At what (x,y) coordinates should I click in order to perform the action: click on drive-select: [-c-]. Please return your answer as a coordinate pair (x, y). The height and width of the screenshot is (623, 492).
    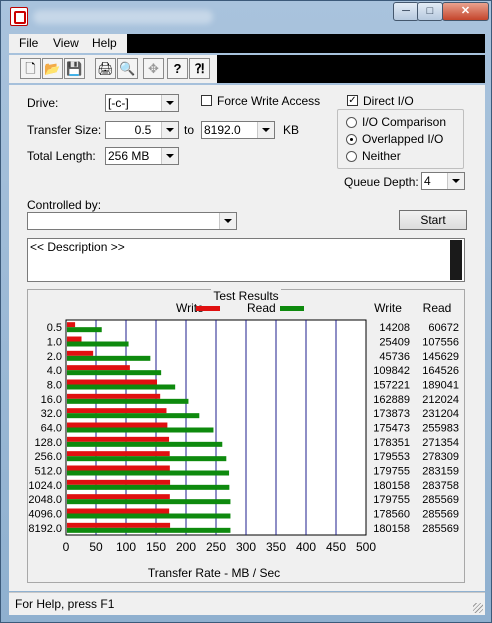
    Looking at the image, I should click on (142, 103).